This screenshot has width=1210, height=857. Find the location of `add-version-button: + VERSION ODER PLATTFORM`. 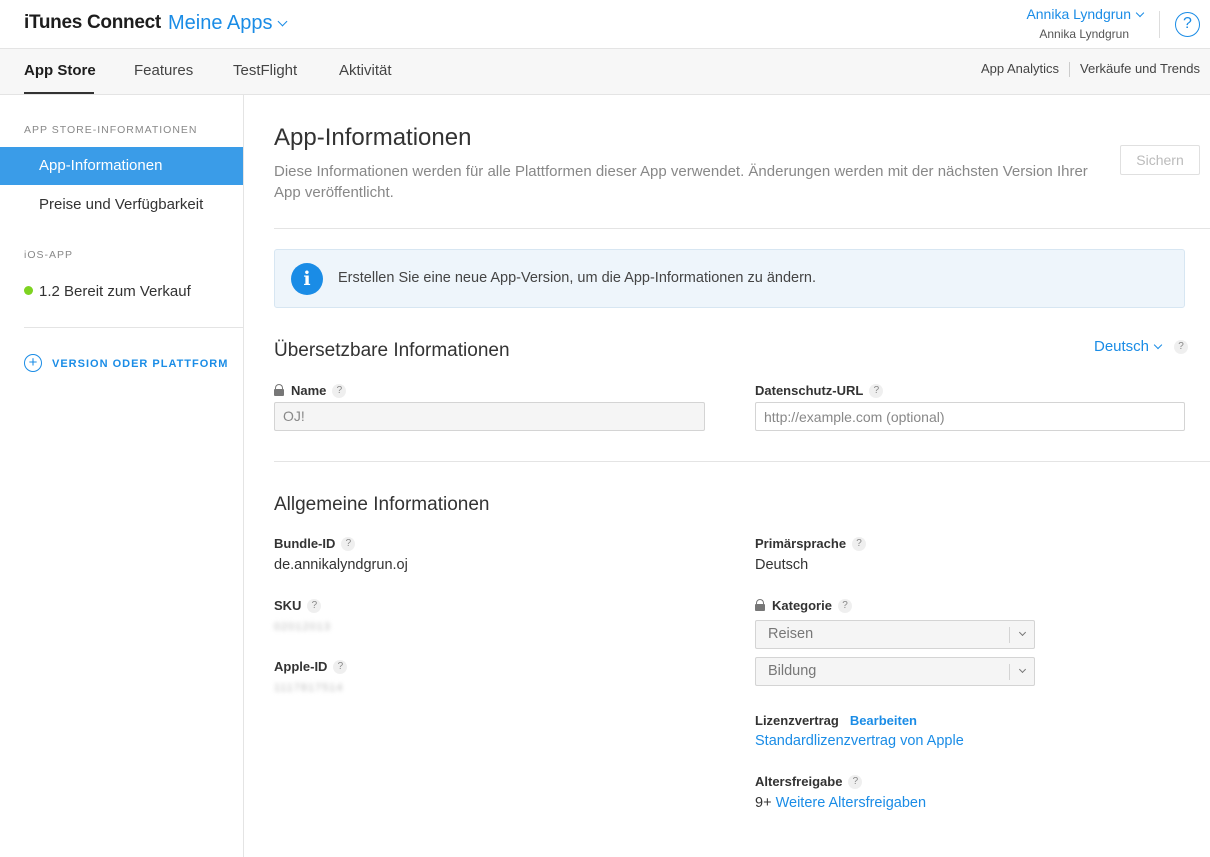

add-version-button: + VERSION ODER PLATTFORM is located at coordinates (126, 363).